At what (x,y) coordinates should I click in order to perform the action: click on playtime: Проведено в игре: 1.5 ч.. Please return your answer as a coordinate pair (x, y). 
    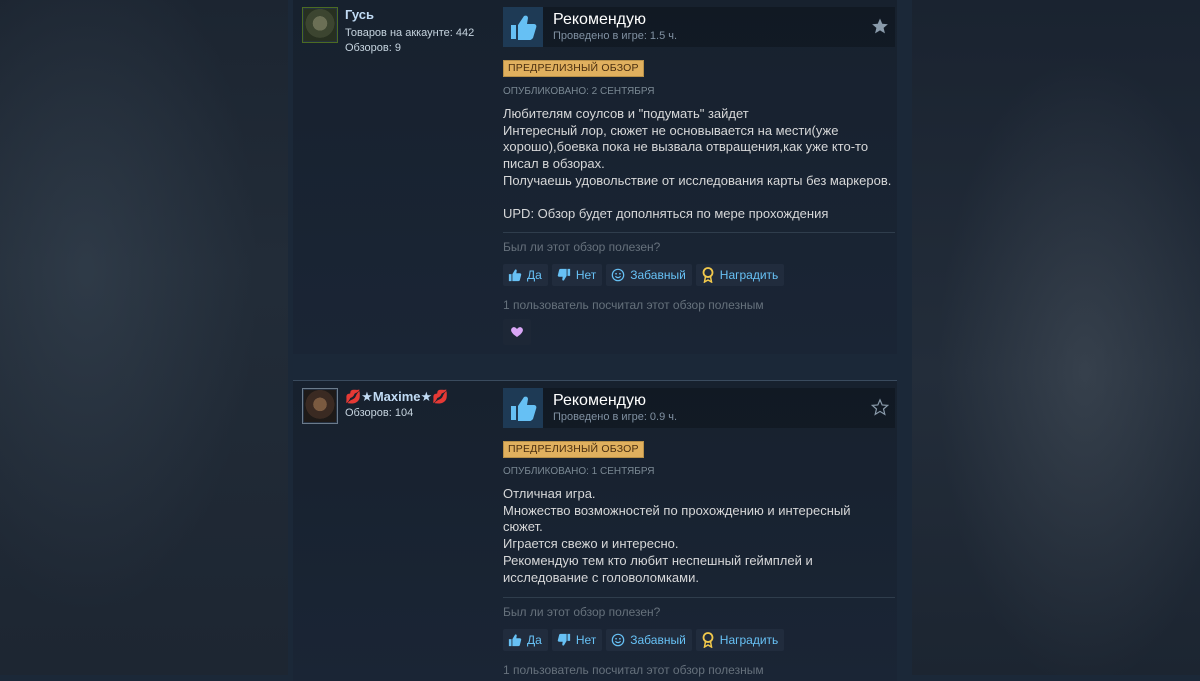
    Looking at the image, I should click on (615, 36).